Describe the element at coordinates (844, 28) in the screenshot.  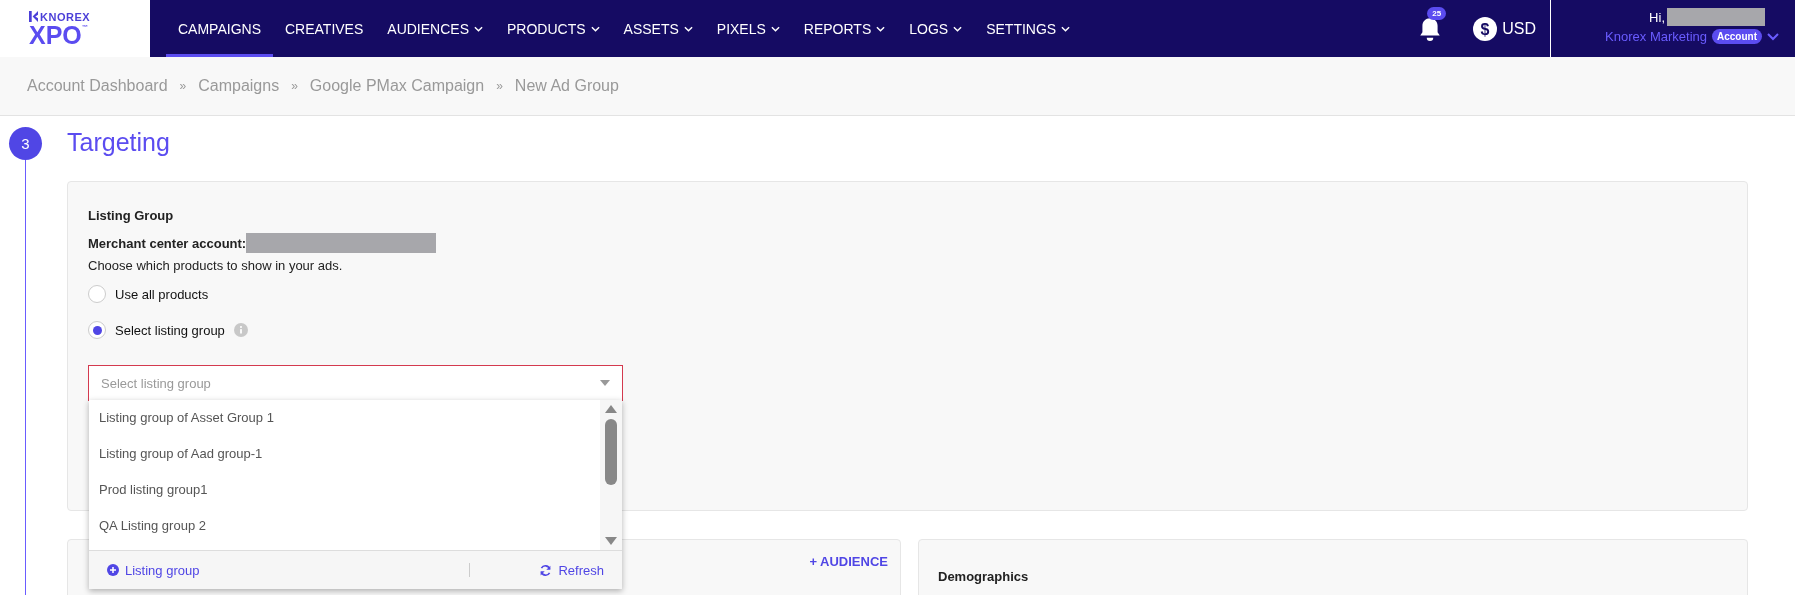
I see `nav-item: REPORTS` at that location.